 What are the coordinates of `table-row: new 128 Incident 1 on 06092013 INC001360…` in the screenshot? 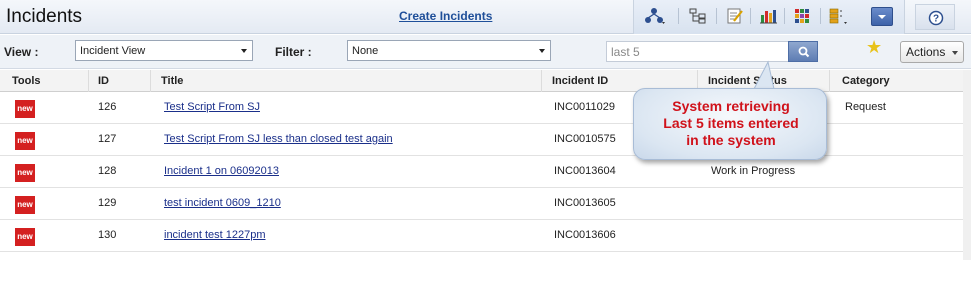 It's located at (481, 172).